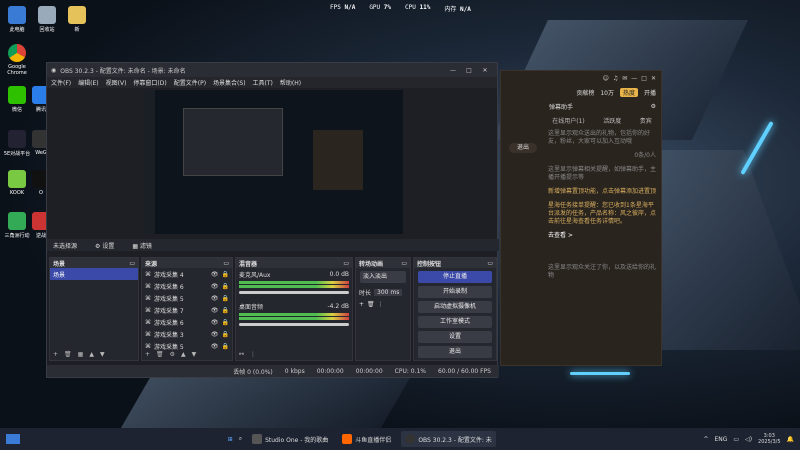  Describe the element at coordinates (88, 82) in the screenshot. I see `menu-edit: 编辑(E)` at that location.